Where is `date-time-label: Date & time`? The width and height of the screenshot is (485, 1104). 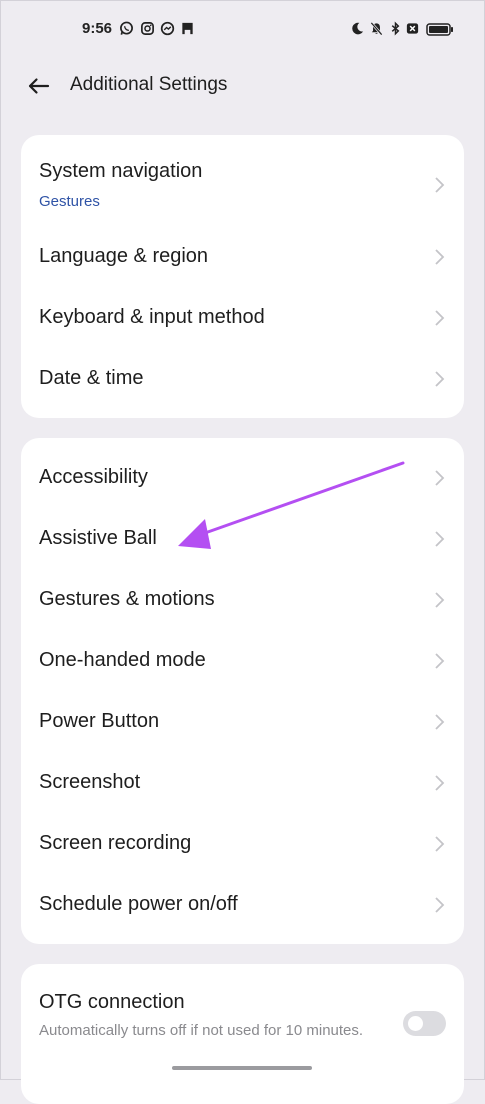
date-time-label: Date & time is located at coordinates (91, 378).